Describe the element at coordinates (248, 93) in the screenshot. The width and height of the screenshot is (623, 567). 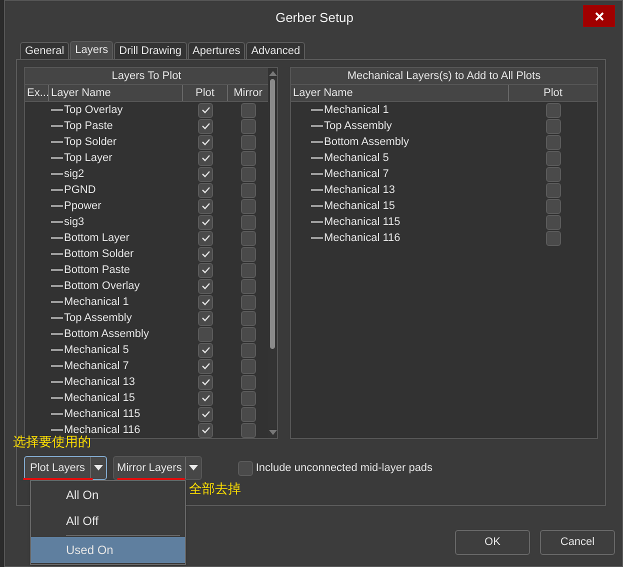
I see `column-header: Mirror` at that location.